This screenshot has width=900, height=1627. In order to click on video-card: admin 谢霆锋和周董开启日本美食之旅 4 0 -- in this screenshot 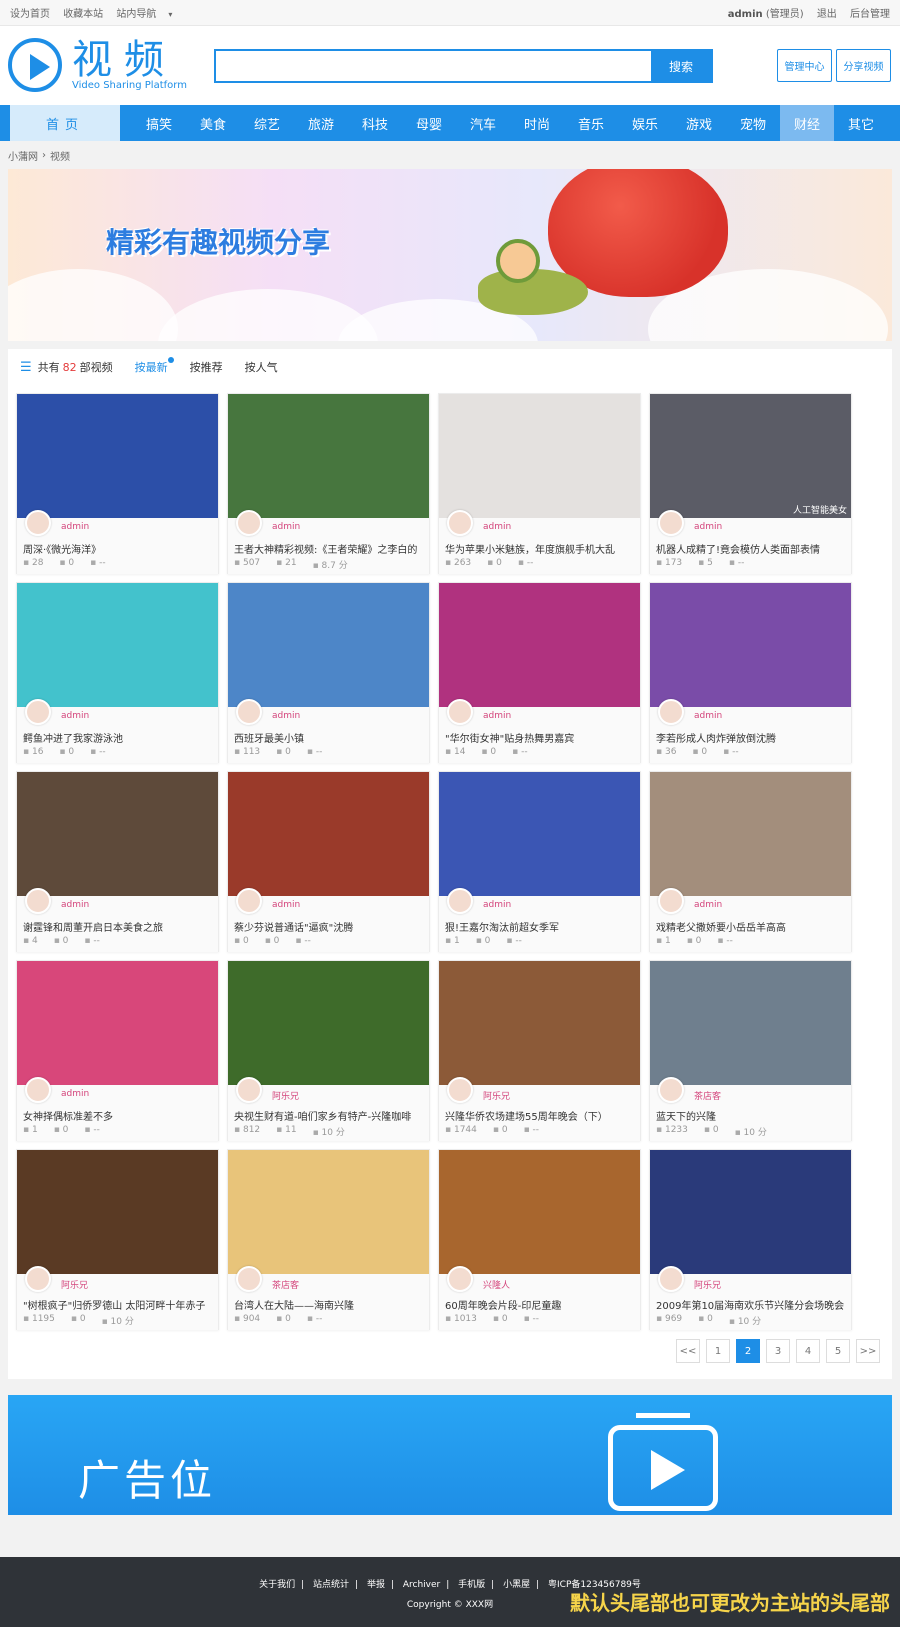, I will do `click(117, 861)`.